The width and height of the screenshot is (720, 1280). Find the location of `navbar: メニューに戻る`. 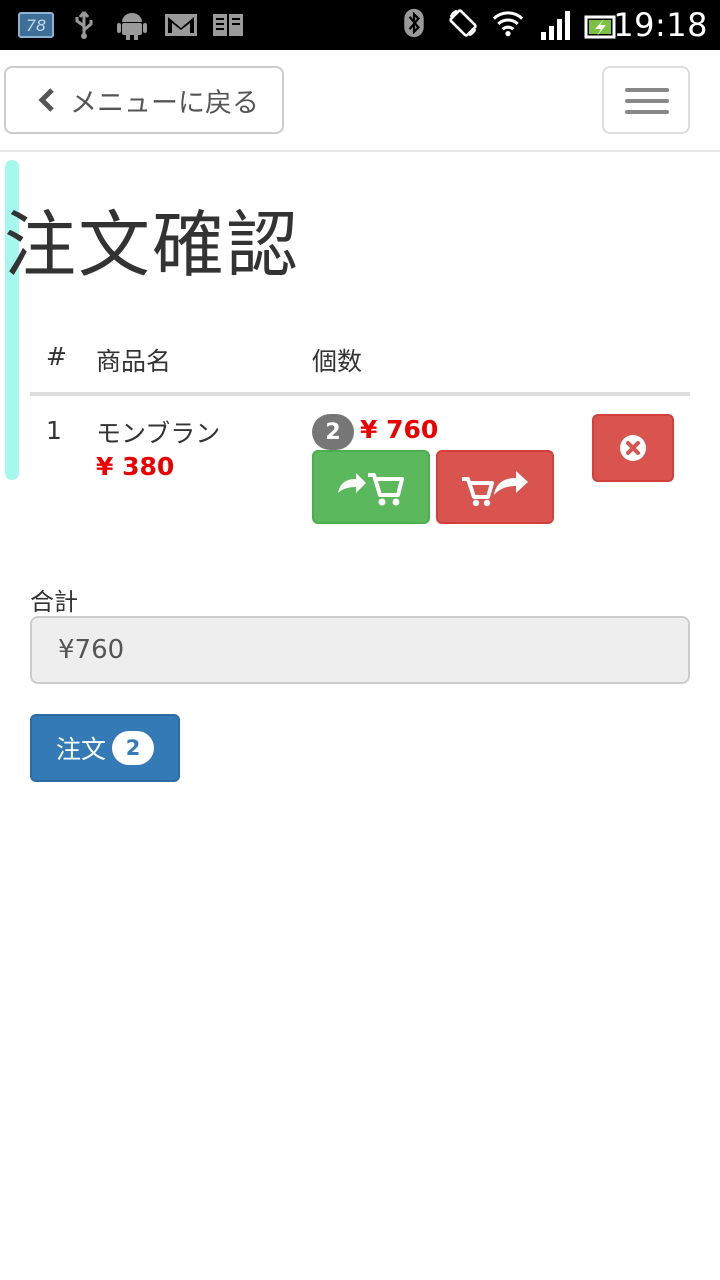

navbar: メニューに戻る is located at coordinates (360, 101).